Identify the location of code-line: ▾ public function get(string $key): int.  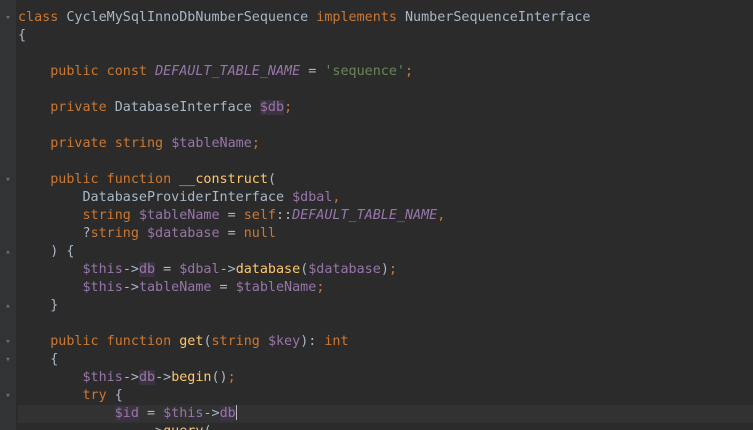
(379, 342).